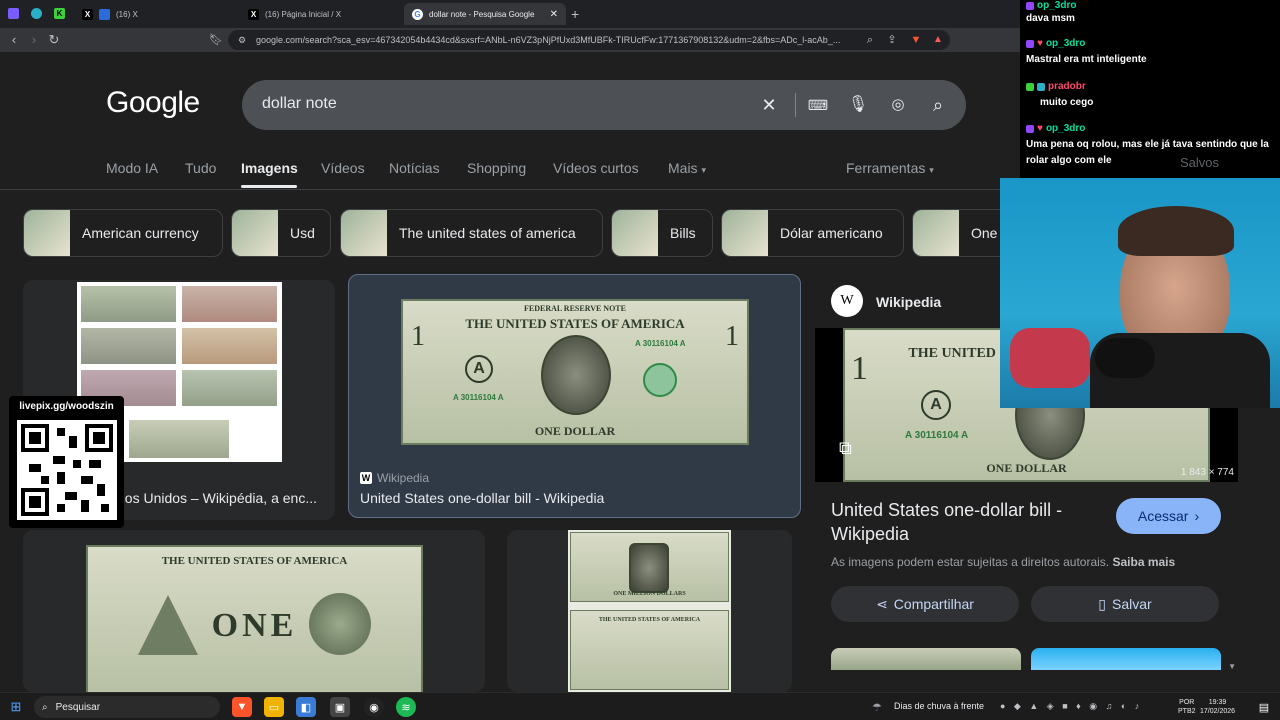  Describe the element at coordinates (769, 105) in the screenshot. I see `clear-icon: ✕` at that location.